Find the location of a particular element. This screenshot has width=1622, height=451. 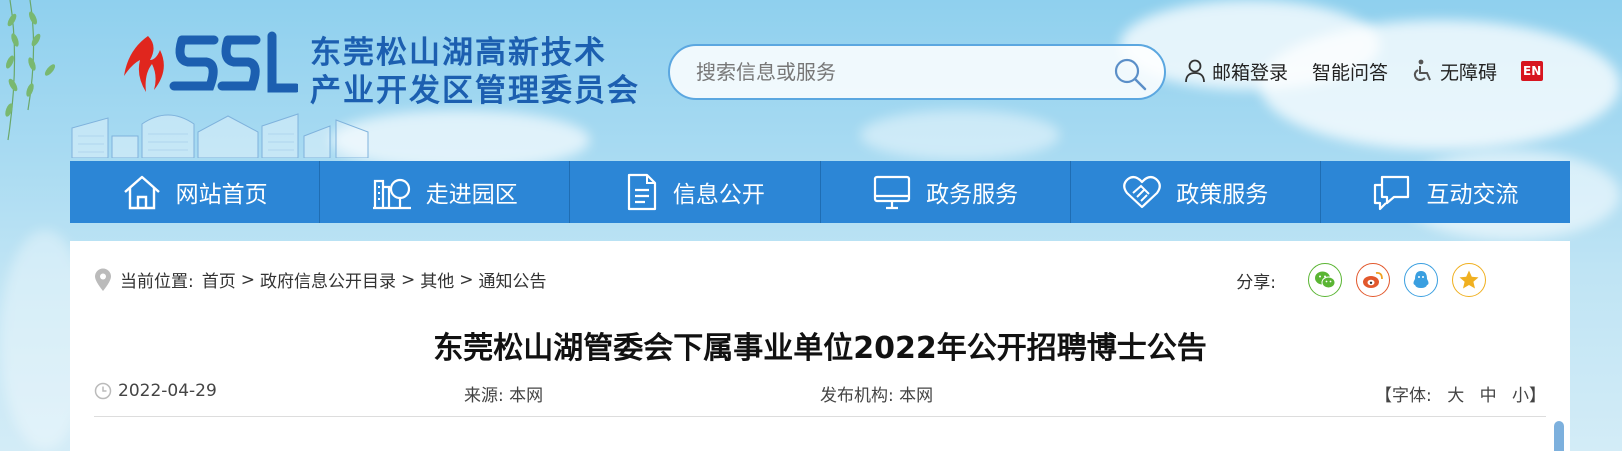

site-title-line2: 产业开发区管理委员会 is located at coordinates (475, 91).